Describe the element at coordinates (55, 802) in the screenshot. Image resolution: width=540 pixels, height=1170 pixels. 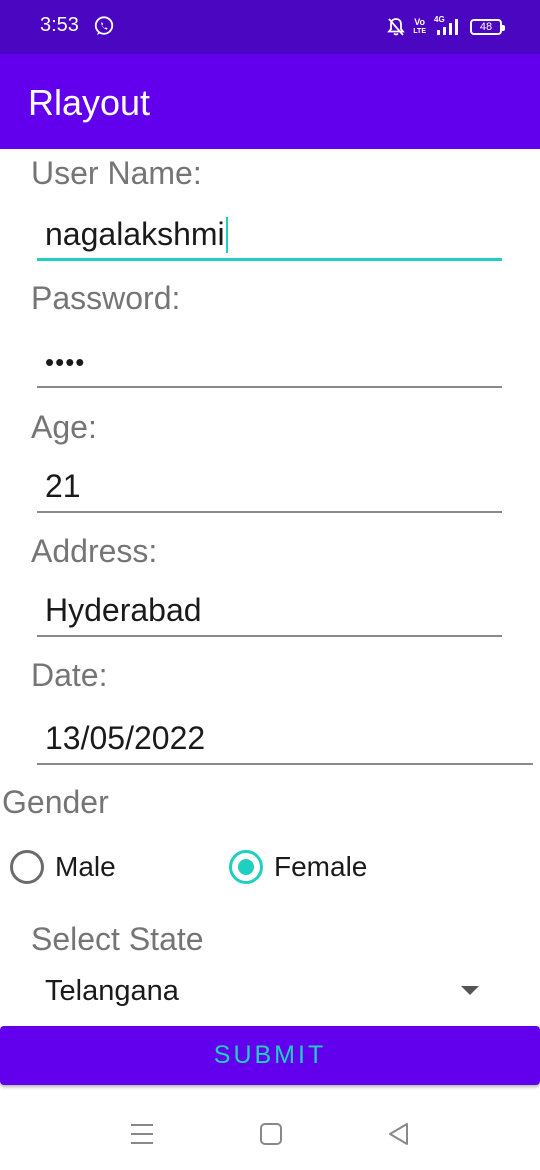
I see `gender-label: Gender` at that location.